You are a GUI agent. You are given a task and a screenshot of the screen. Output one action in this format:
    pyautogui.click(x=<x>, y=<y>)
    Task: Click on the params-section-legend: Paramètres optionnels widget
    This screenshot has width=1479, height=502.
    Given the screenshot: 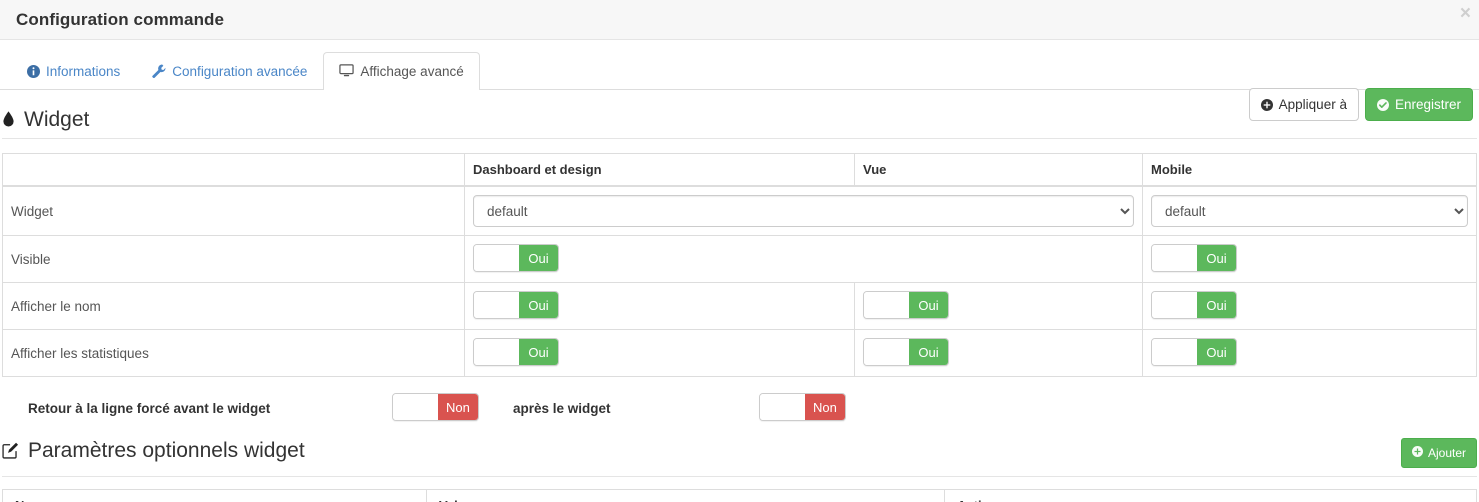 What is the action you would take?
    pyautogui.click(x=153, y=450)
    